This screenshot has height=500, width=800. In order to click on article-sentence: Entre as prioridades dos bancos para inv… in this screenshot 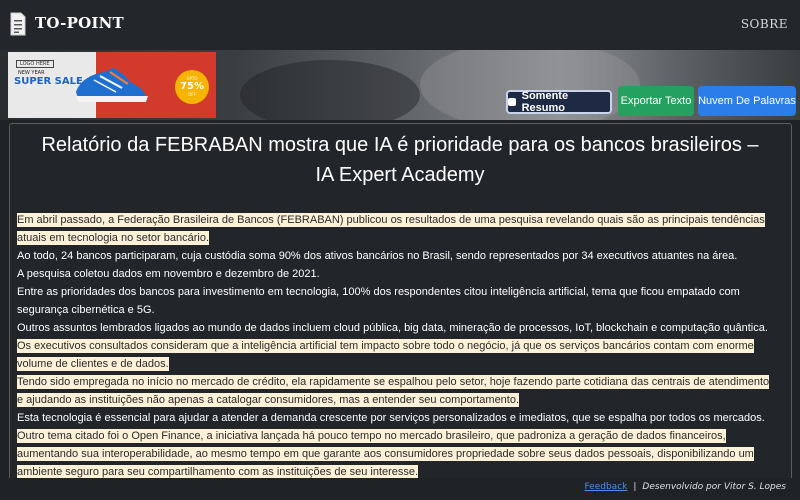, I will do `click(397, 301)`.